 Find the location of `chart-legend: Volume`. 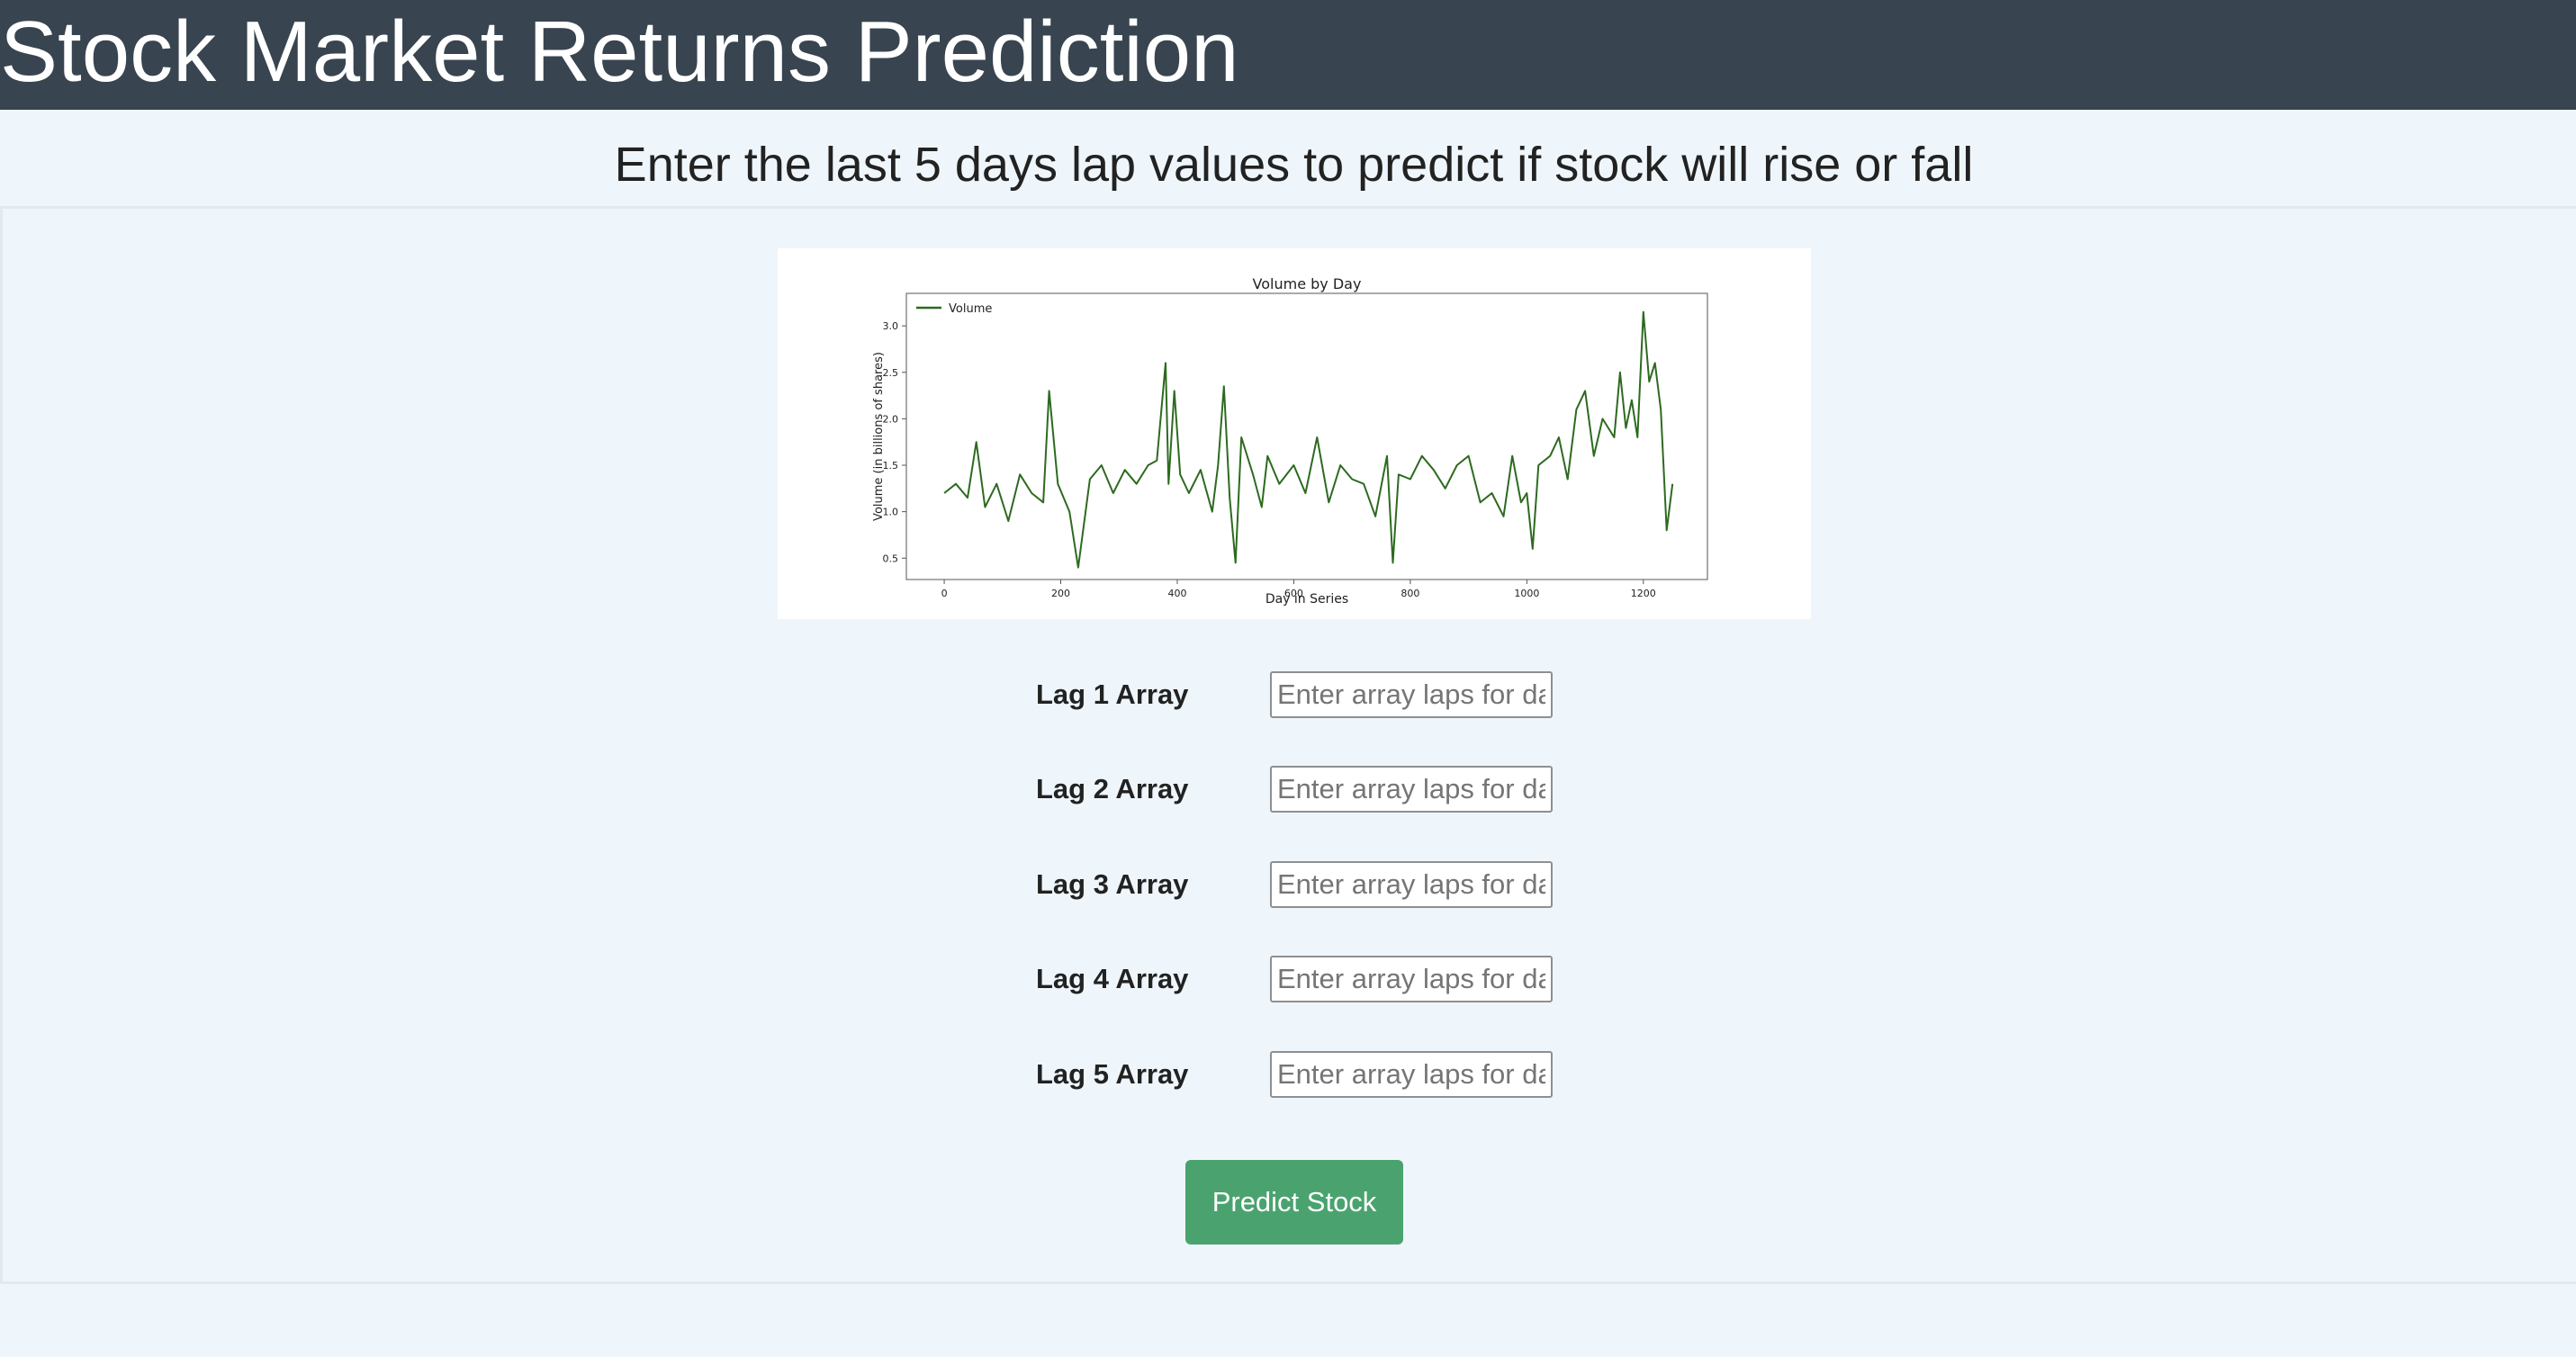

chart-legend: Volume is located at coordinates (954, 309).